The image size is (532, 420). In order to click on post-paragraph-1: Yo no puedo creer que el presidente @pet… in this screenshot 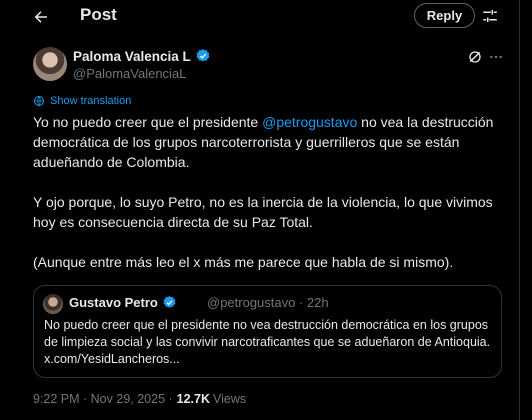, I will do `click(273, 142)`.